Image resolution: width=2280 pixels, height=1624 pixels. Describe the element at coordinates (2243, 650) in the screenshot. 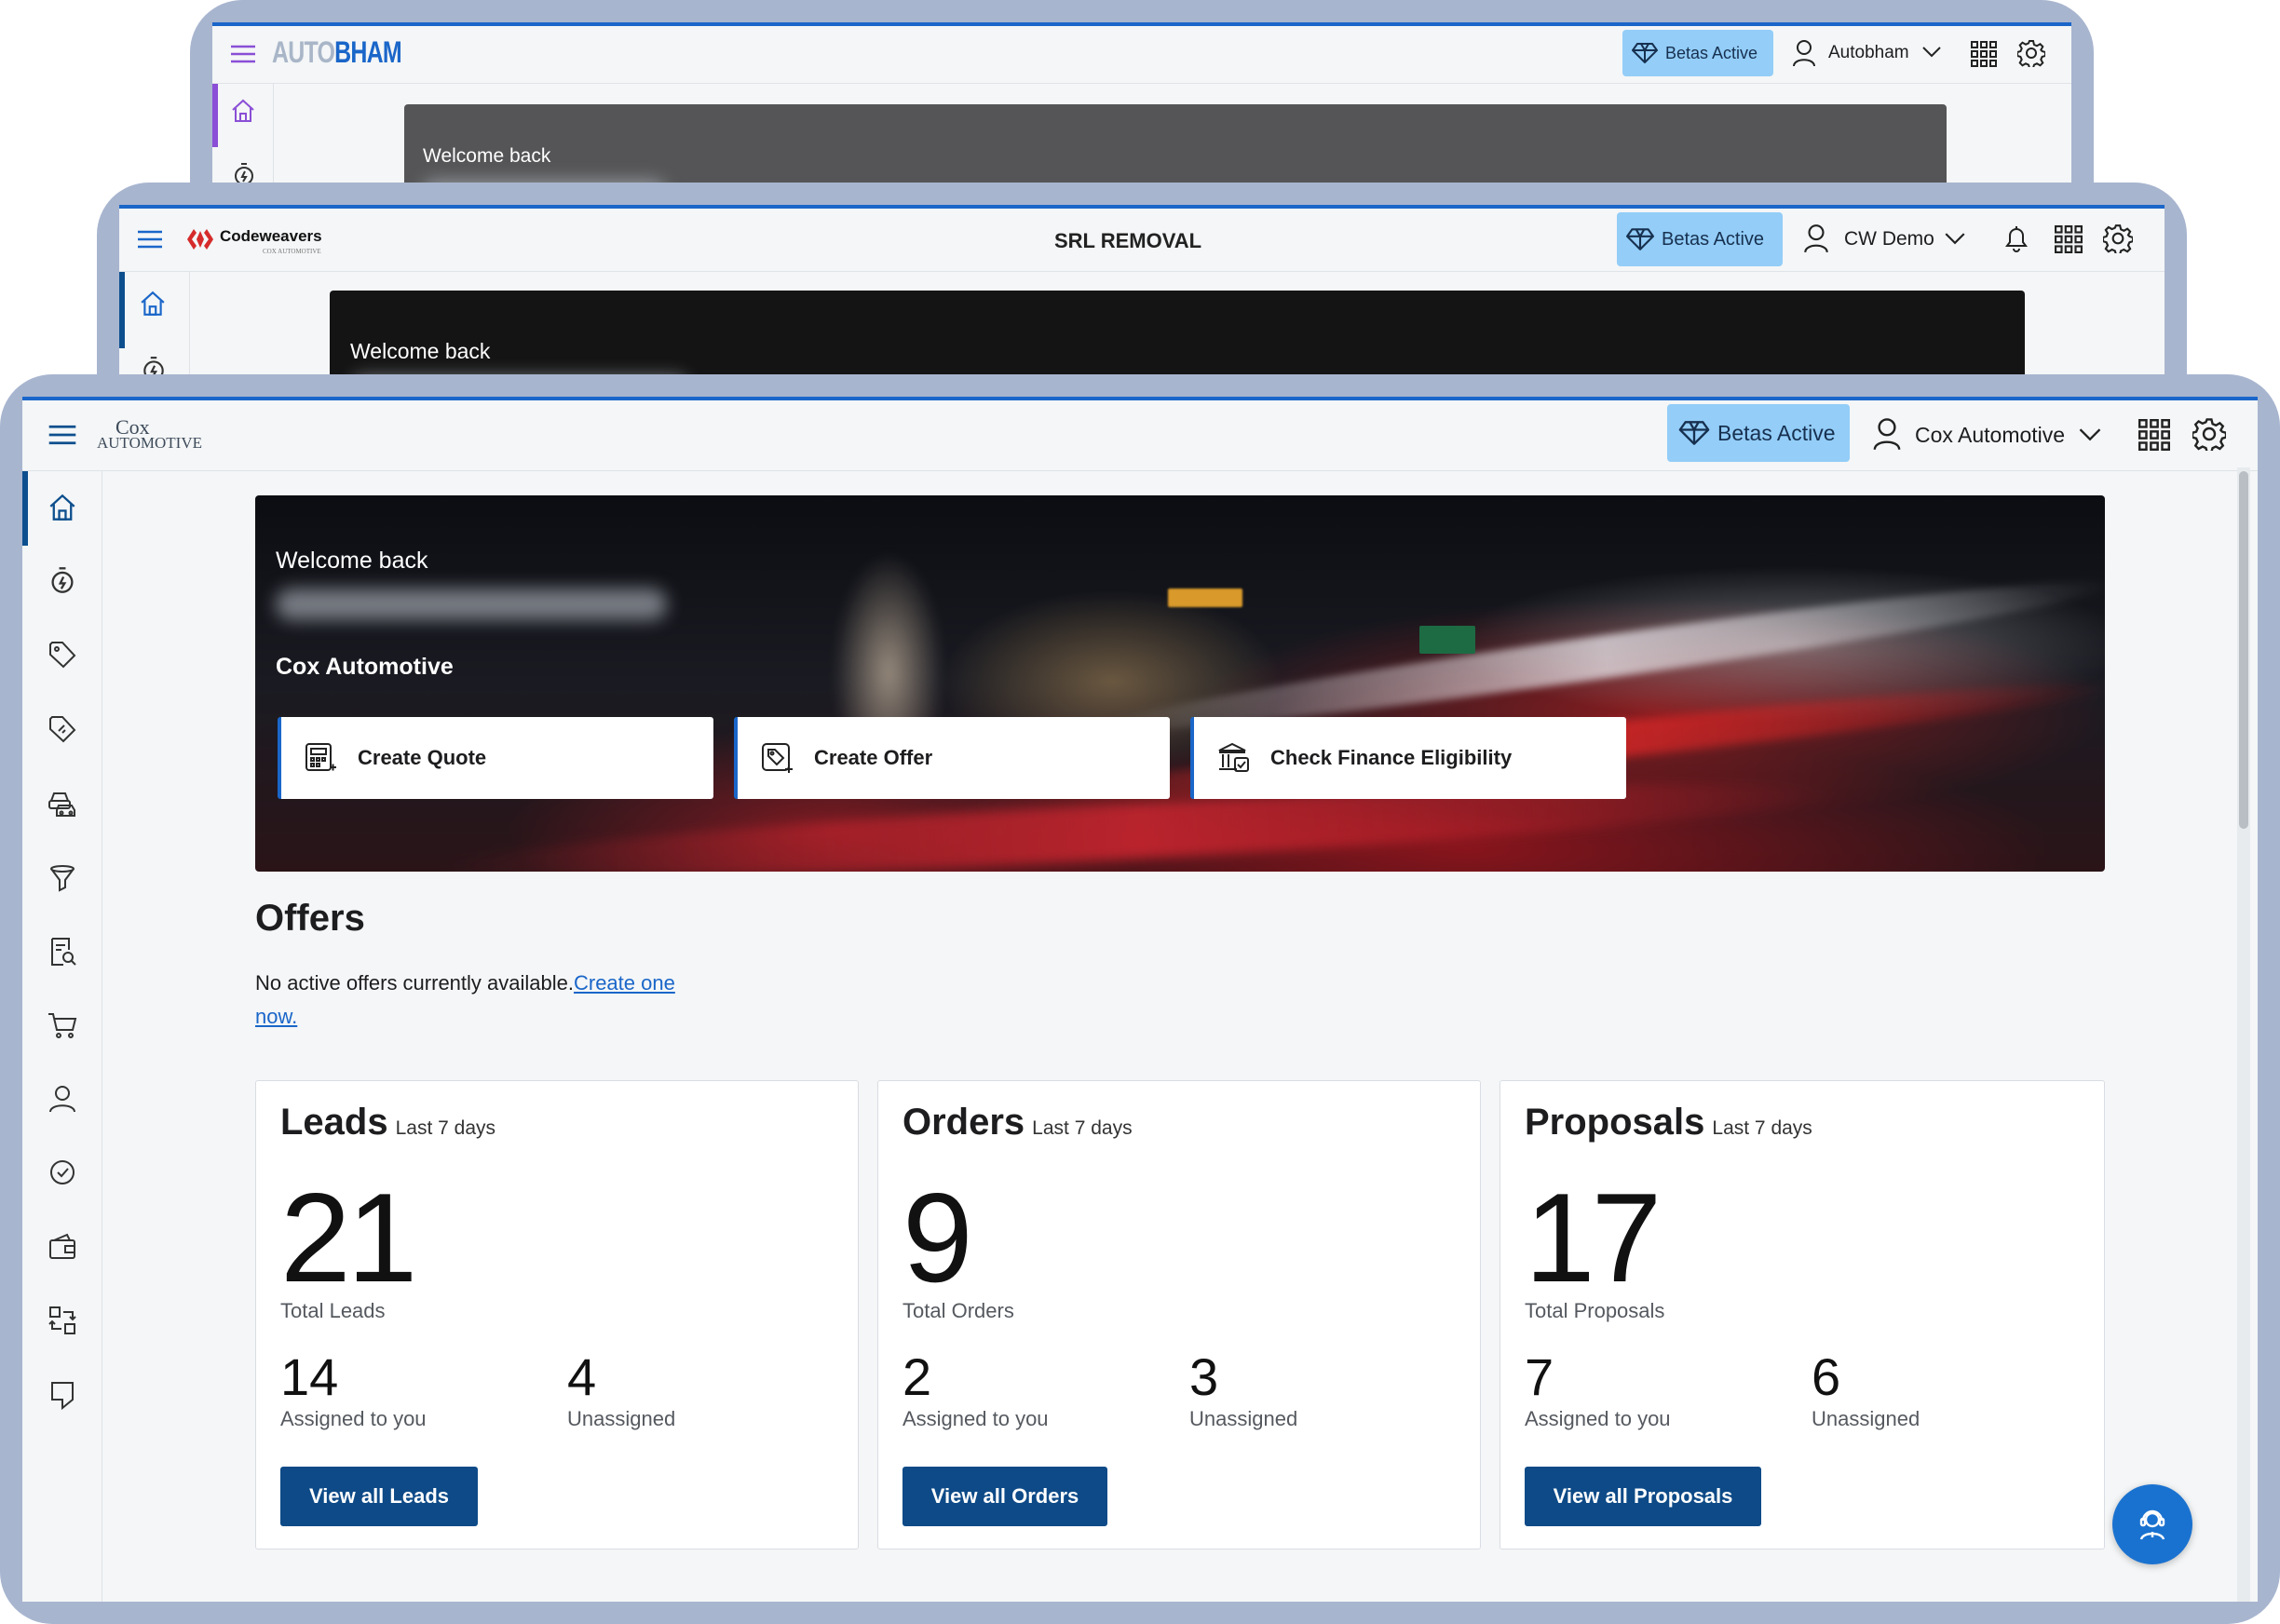

I see `scrollbar-thumb` at that location.